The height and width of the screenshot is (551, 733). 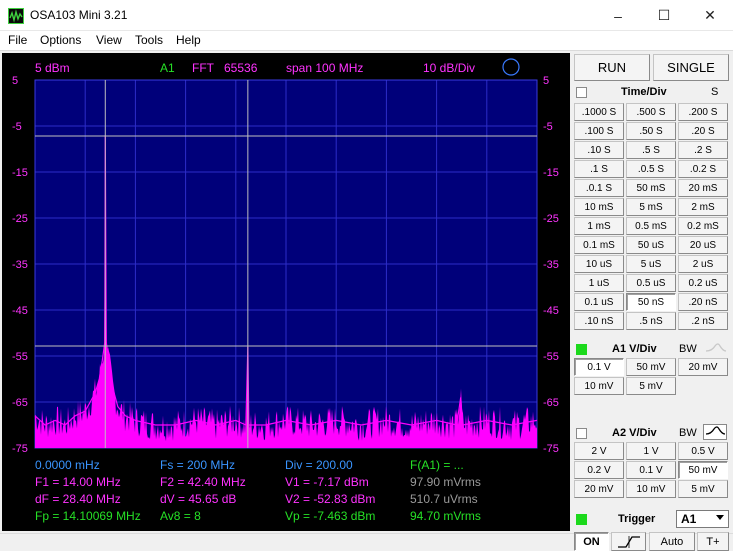 I want to click on time-div-button: 0.1 uS, so click(x=599, y=302).